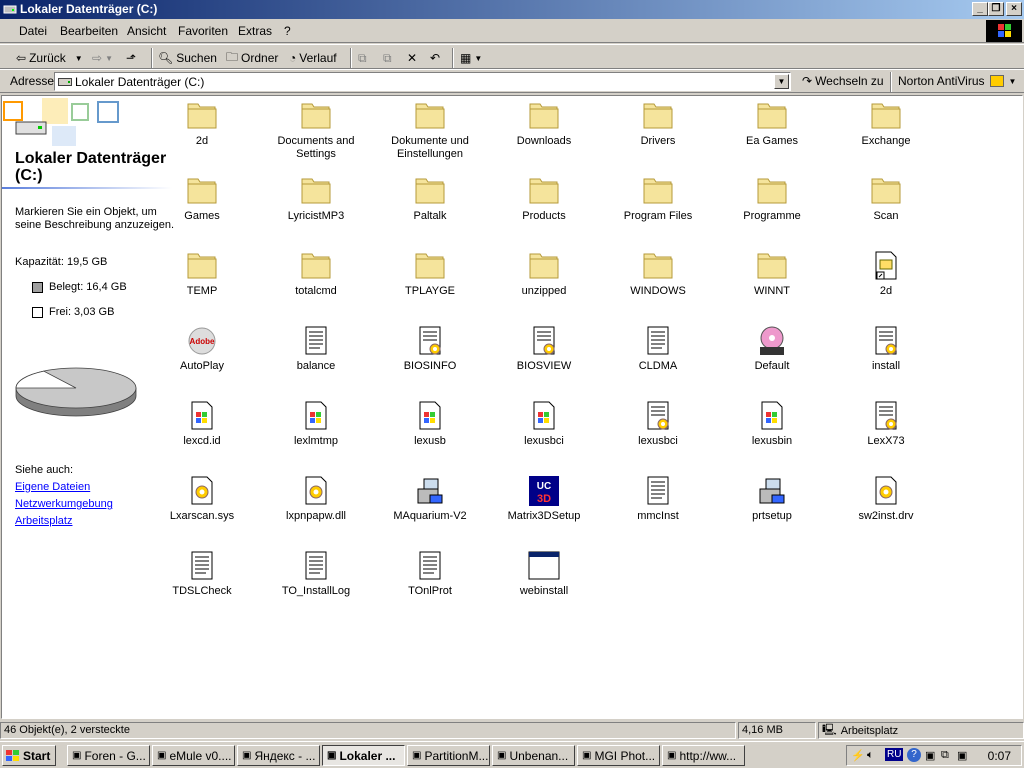 The height and width of the screenshot is (768, 1024). Describe the element at coordinates (146, 31) in the screenshot. I see `menu-ansicht: Ansicht` at that location.